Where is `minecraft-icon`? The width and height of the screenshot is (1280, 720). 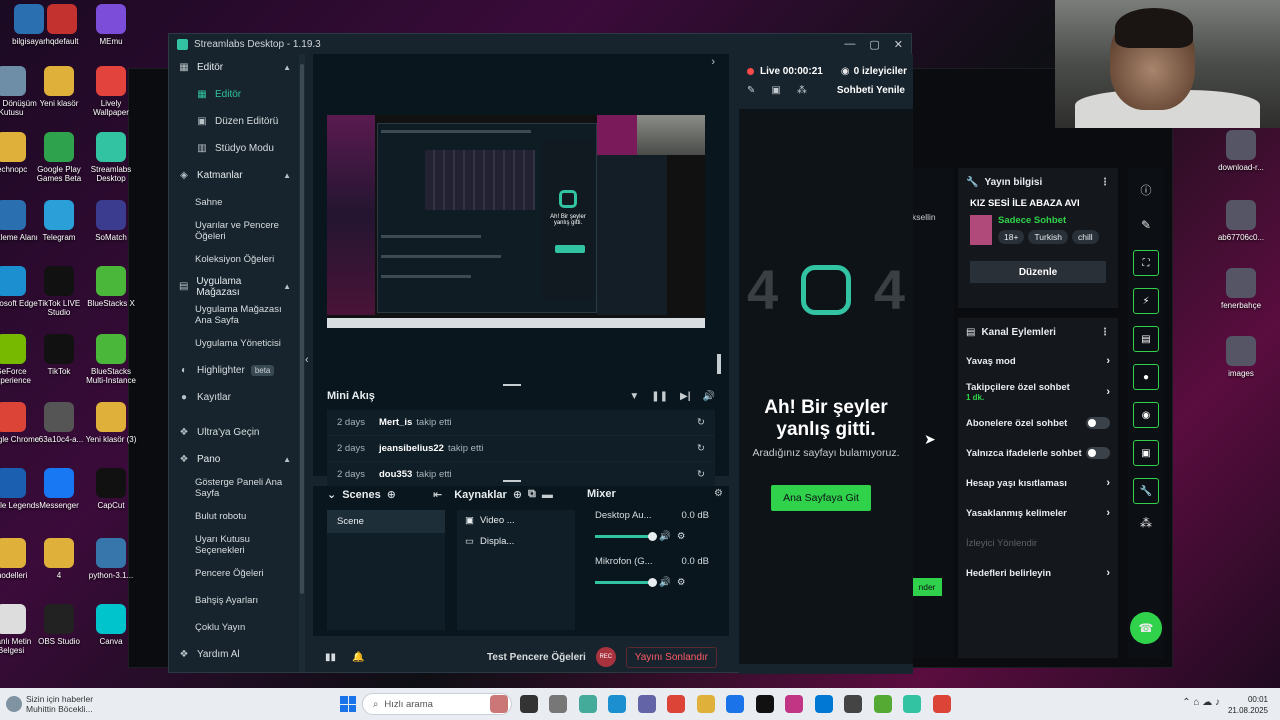
minecraft-icon is located at coordinates (882, 704).